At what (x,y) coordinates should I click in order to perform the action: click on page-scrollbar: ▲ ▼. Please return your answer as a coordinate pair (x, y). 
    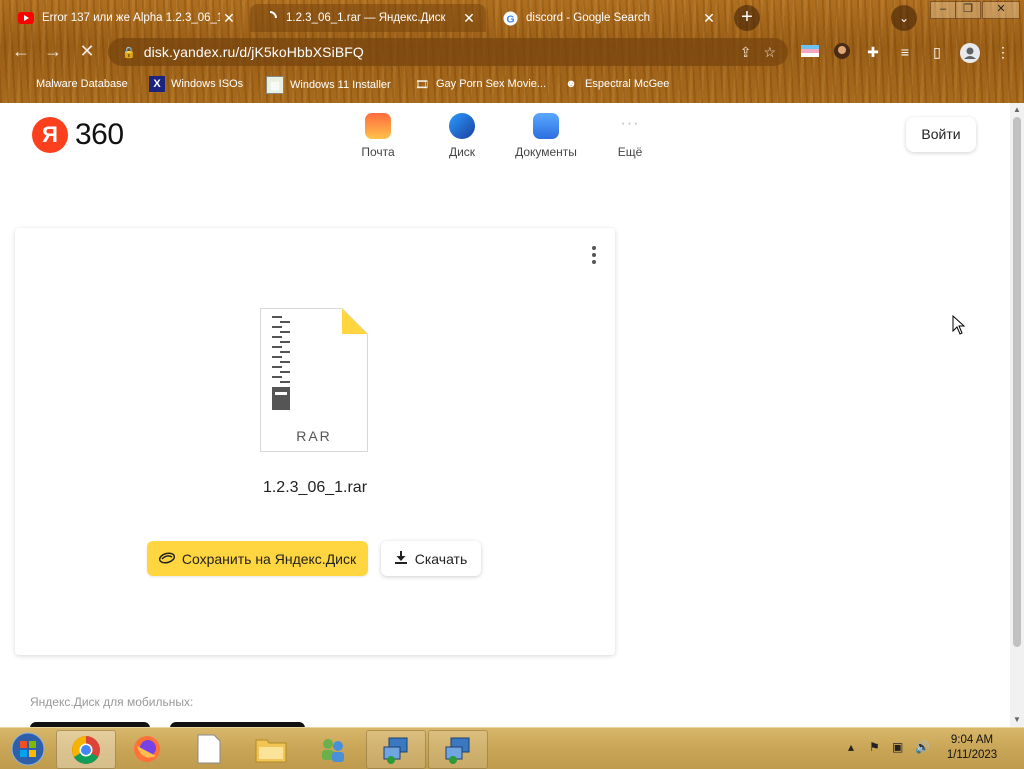
    Looking at the image, I should click on (1017, 415).